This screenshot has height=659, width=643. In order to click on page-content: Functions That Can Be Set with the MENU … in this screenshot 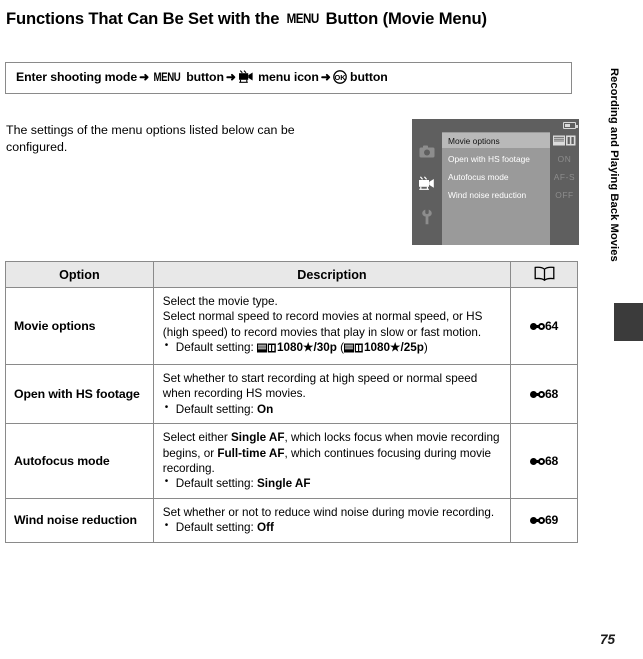, I will do `click(293, 15)`.